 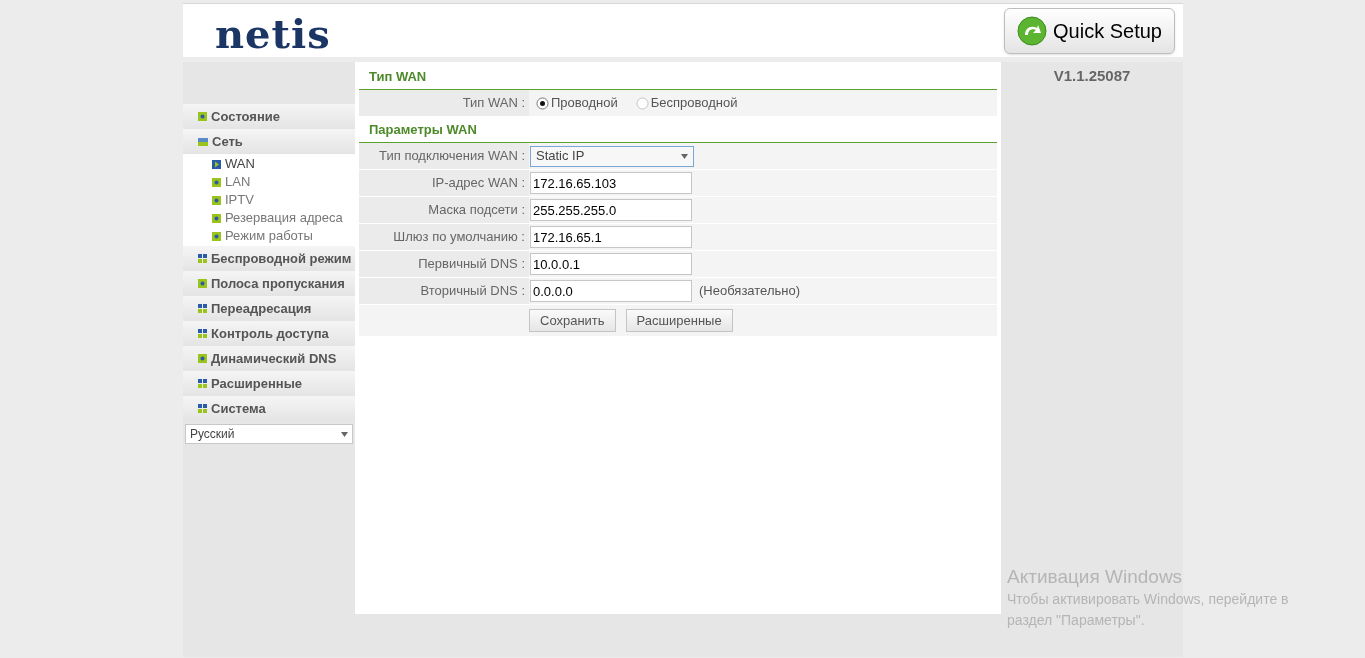 What do you see at coordinates (493, 103) in the screenshot?
I see `field-label: Тип WAN :` at bounding box center [493, 103].